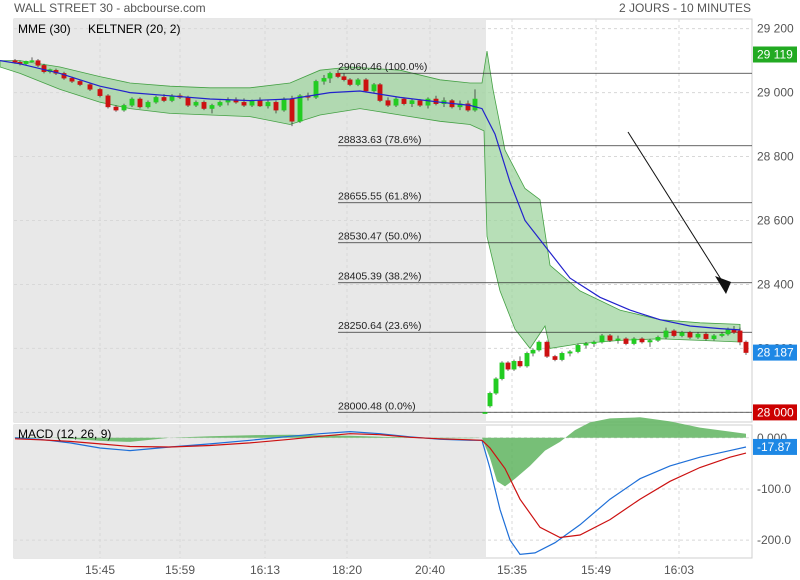  I want to click on macd-value-badge: -17.87, so click(775, 446).